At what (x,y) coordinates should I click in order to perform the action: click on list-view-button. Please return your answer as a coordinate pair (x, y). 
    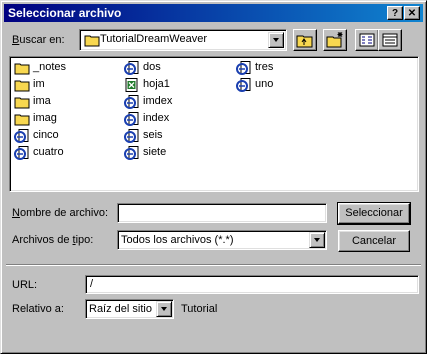
    Looking at the image, I should click on (367, 40).